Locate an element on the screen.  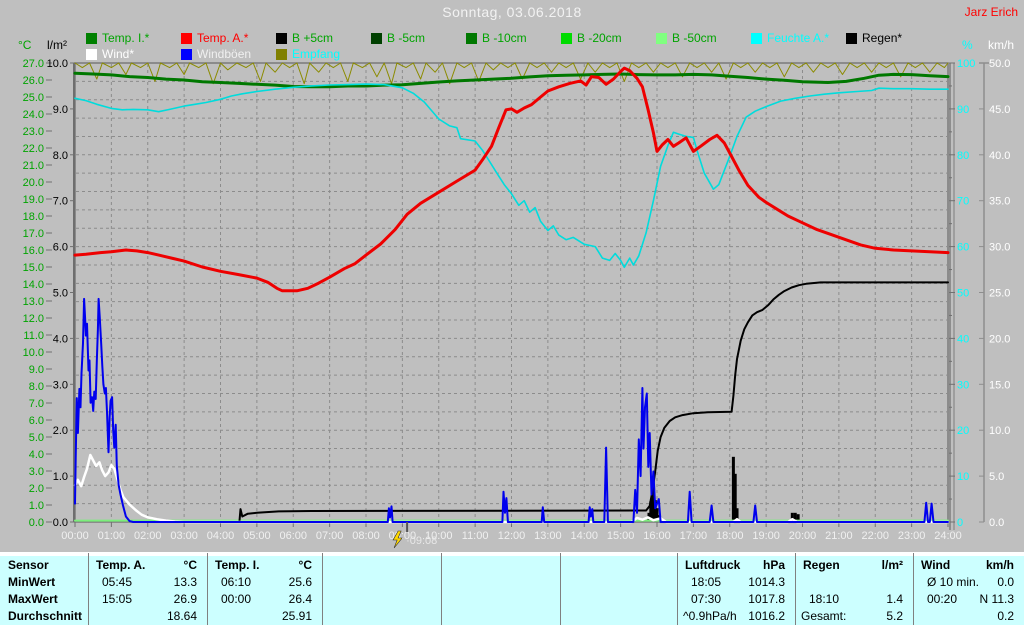
svg-text: 11:00 is located at coordinates (475, 536).